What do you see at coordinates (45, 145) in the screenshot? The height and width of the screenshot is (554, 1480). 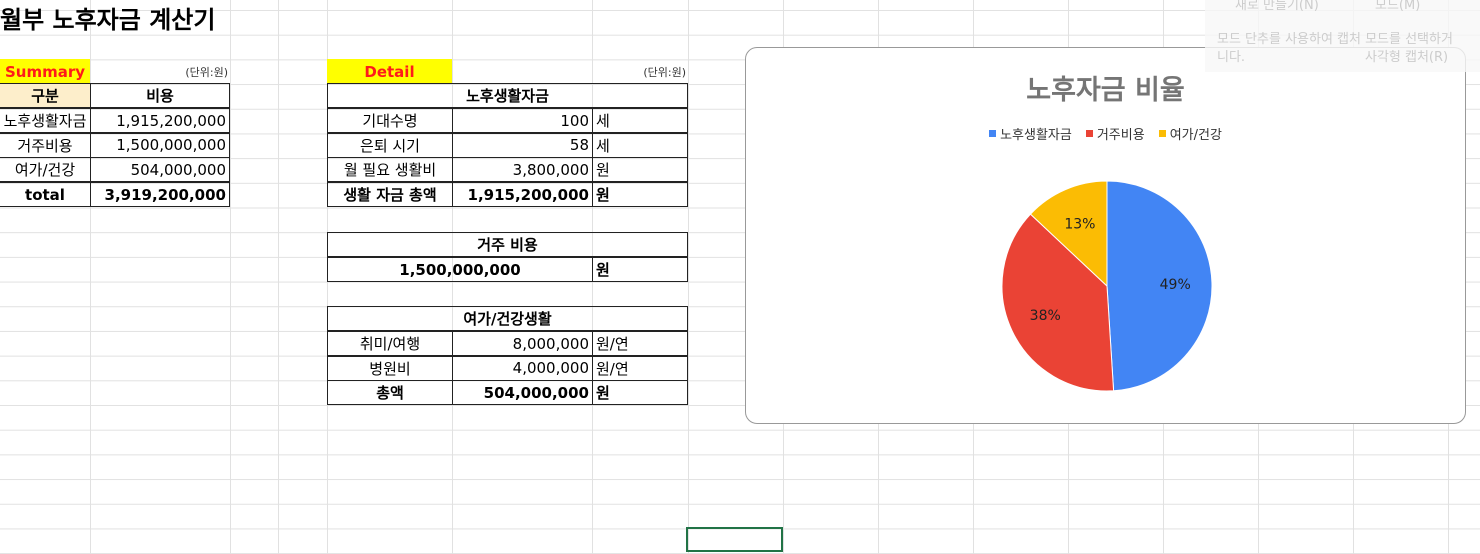 I see `summary-category: 거주비용` at bounding box center [45, 145].